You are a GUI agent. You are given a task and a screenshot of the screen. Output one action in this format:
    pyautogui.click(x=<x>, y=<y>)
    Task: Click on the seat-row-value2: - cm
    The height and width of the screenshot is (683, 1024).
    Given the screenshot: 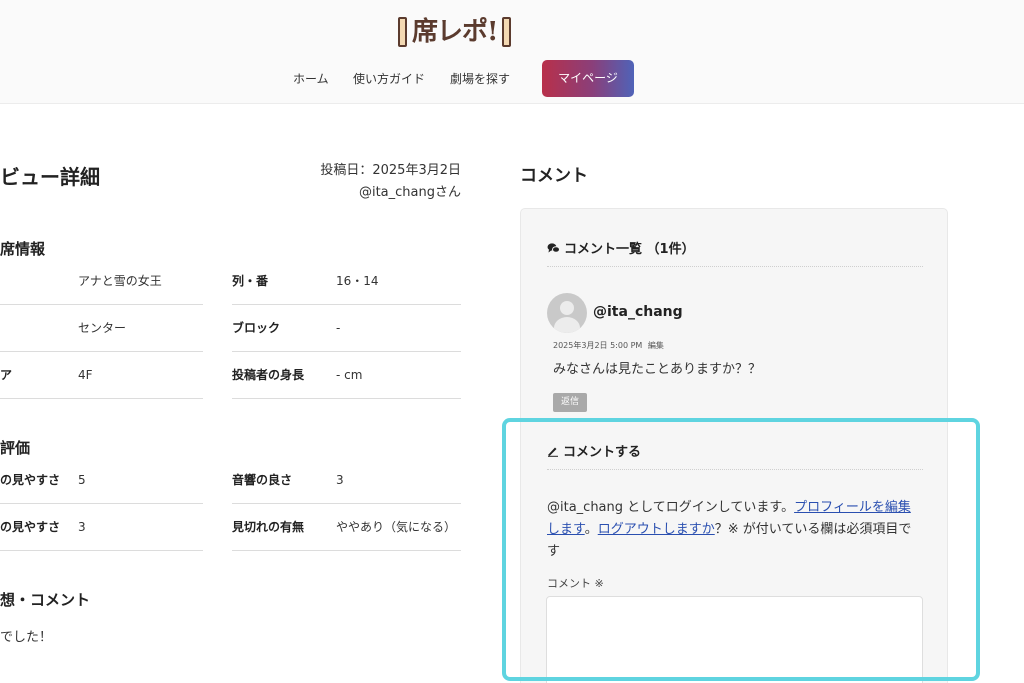 What is the action you would take?
    pyautogui.click(x=349, y=375)
    